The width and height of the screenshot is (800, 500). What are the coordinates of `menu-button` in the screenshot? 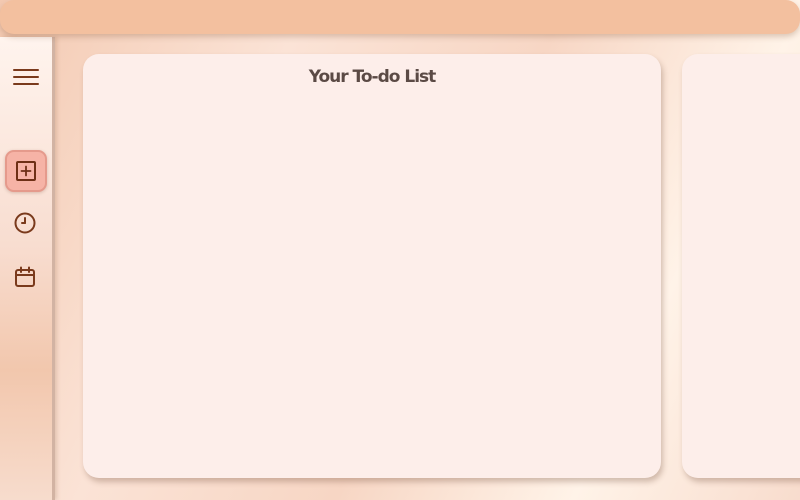 It's located at (26, 77).